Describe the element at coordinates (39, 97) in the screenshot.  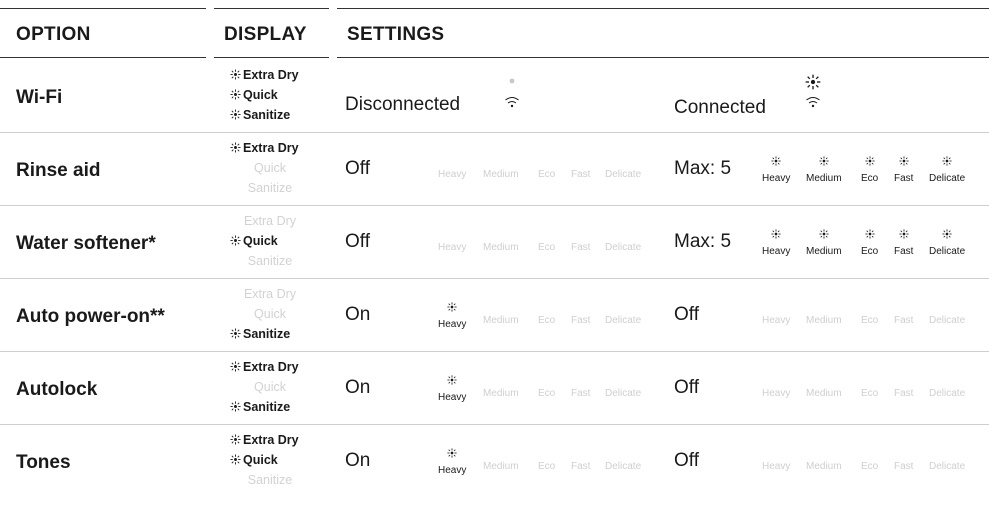
I see `option-label: Wi-Fi` at that location.